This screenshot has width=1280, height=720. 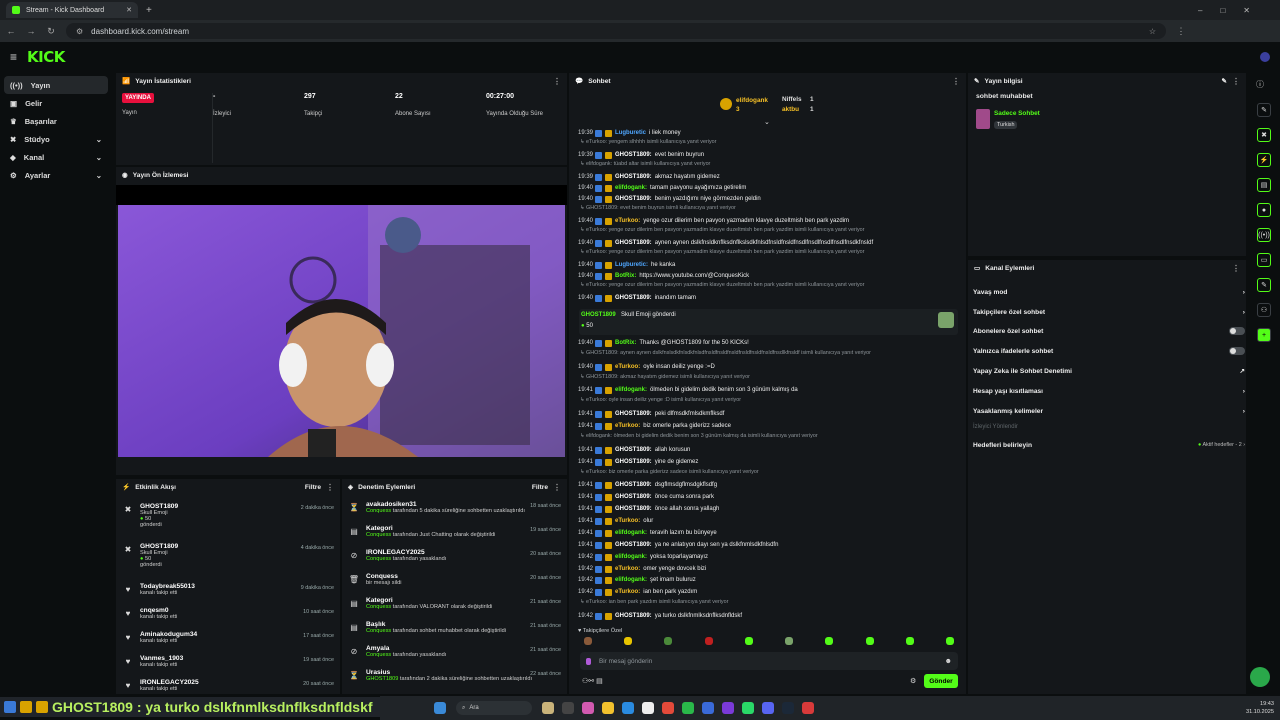 I want to click on forward-icon: →, so click(x=31, y=31).